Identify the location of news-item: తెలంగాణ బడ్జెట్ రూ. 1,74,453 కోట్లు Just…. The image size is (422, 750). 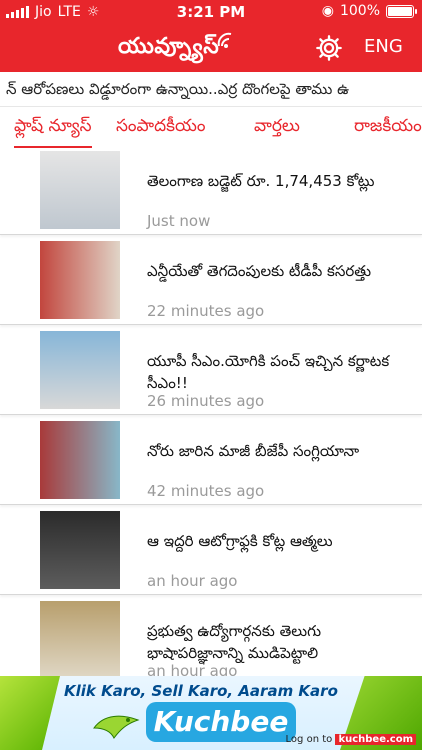
(211, 190).